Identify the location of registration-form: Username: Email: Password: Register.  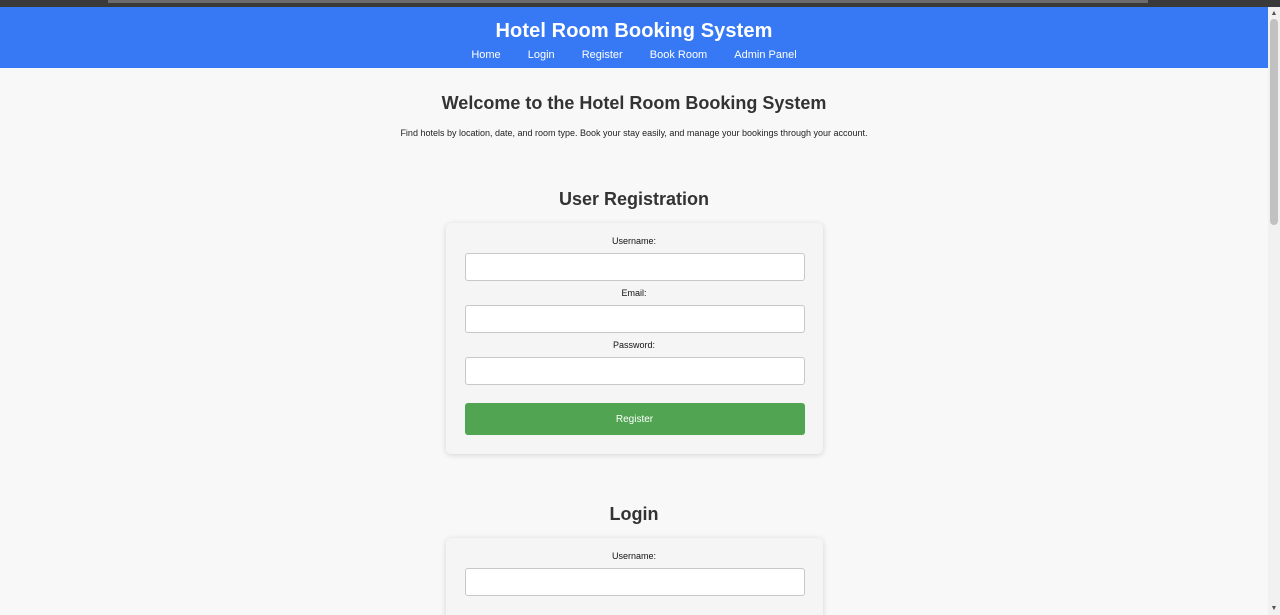
(634, 338).